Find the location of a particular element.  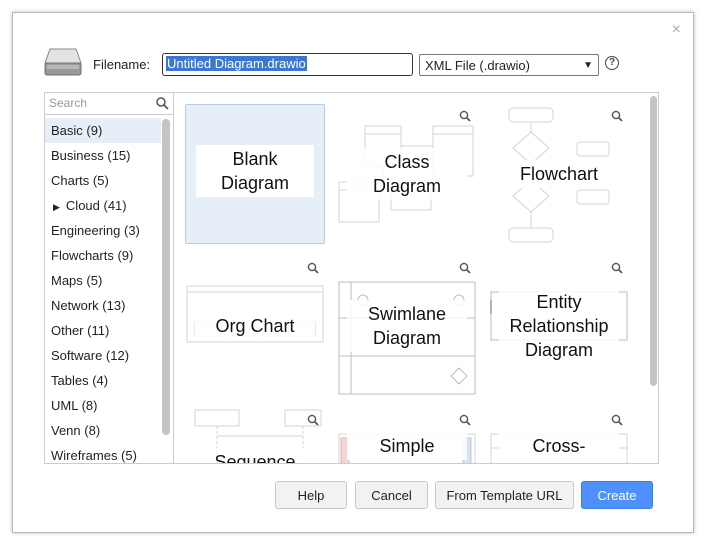

template-label: Blank Diagram is located at coordinates (255, 171).